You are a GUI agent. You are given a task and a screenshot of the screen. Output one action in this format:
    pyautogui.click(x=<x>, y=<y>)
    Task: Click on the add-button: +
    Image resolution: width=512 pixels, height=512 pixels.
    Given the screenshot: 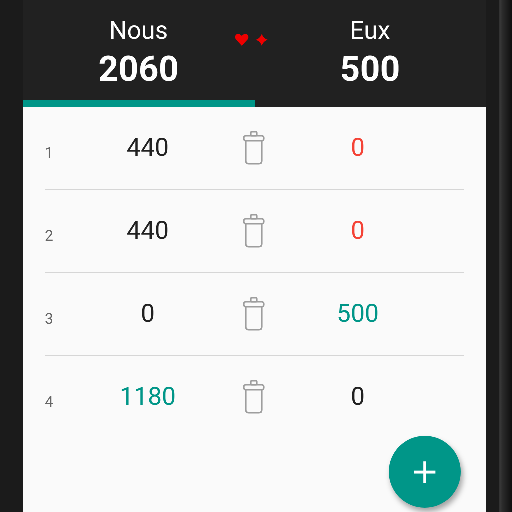 What is the action you would take?
    pyautogui.click(x=425, y=472)
    